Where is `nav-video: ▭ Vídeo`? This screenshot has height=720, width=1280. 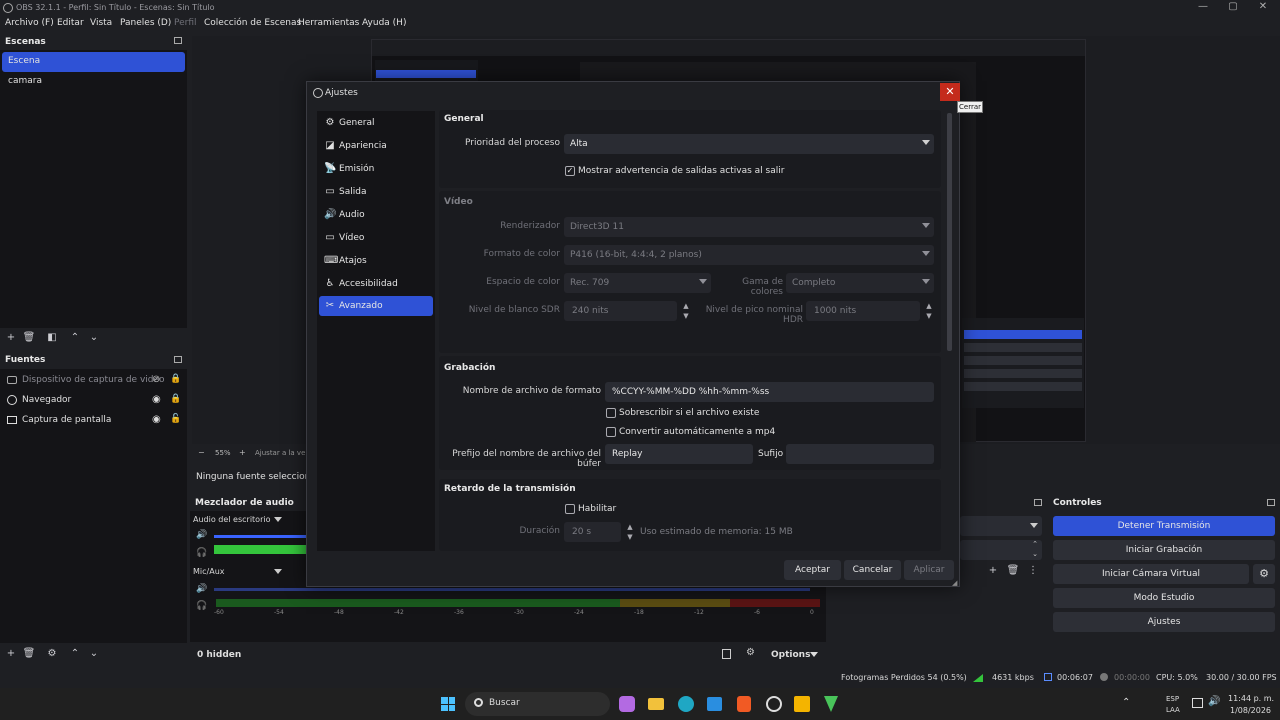 nav-video: ▭ Vídeo is located at coordinates (376, 238).